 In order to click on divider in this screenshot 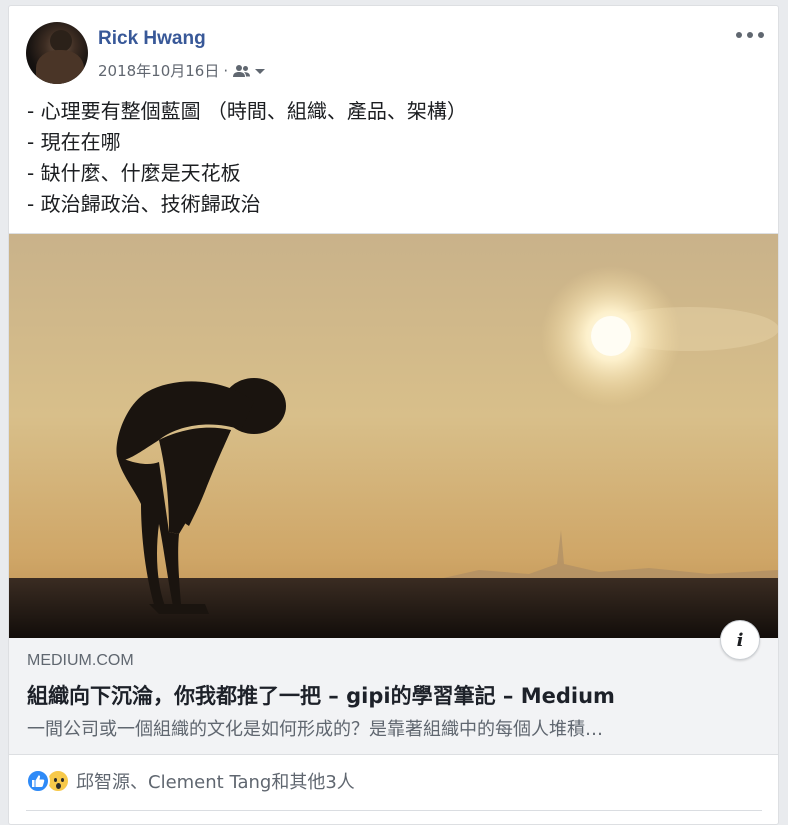, I will do `click(394, 810)`.